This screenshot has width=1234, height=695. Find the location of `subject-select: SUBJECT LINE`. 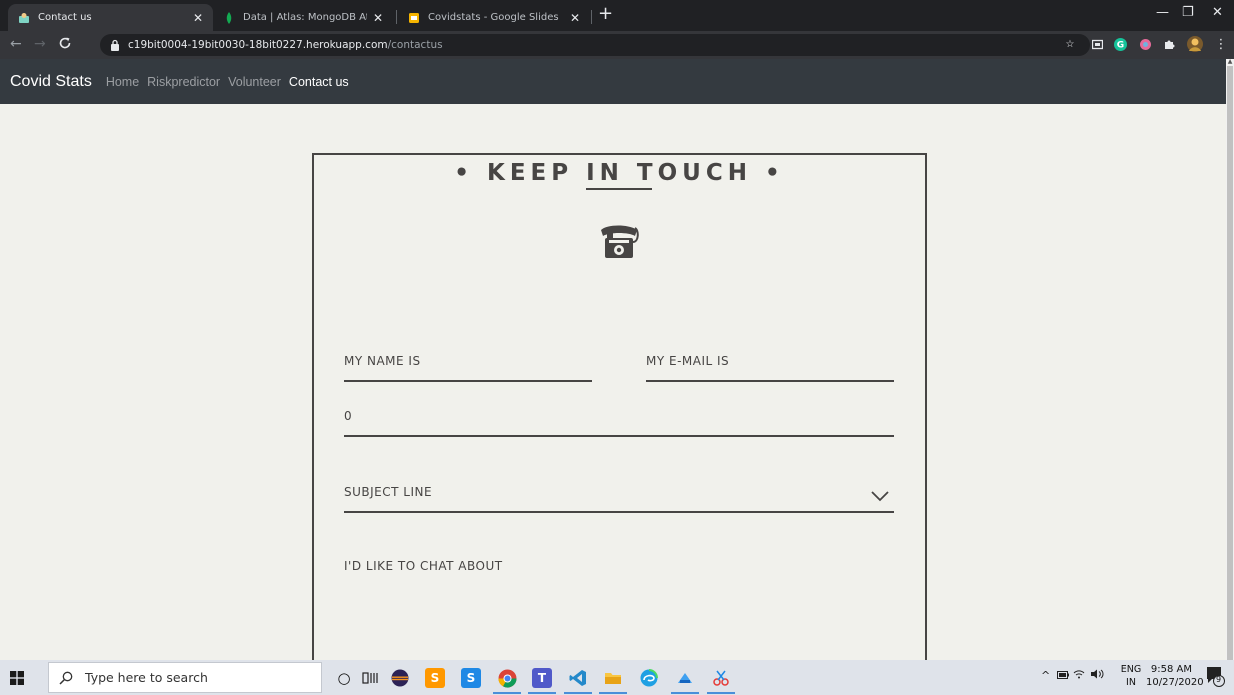

subject-select: SUBJECT LINE is located at coordinates (619, 495).